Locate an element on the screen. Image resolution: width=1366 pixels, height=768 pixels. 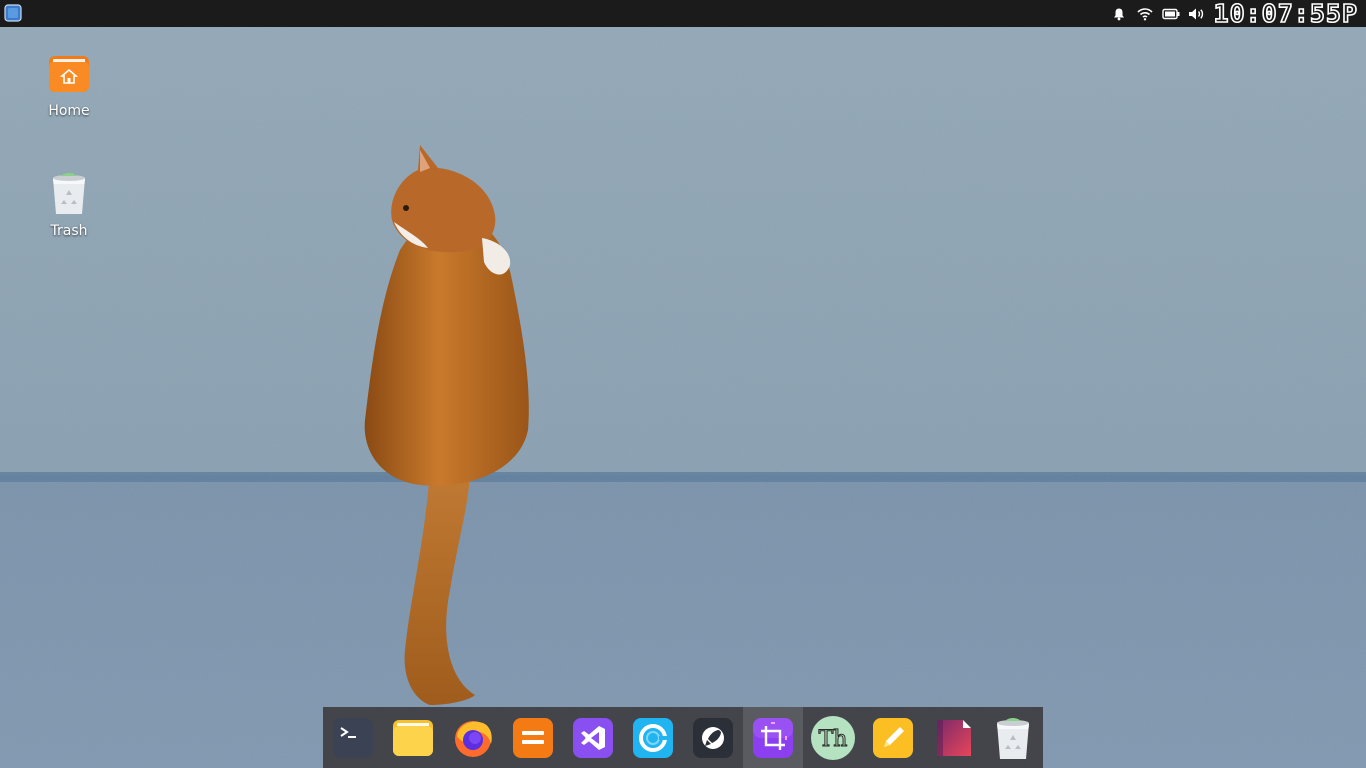
dock-item-calculator is located at coordinates (533, 737).